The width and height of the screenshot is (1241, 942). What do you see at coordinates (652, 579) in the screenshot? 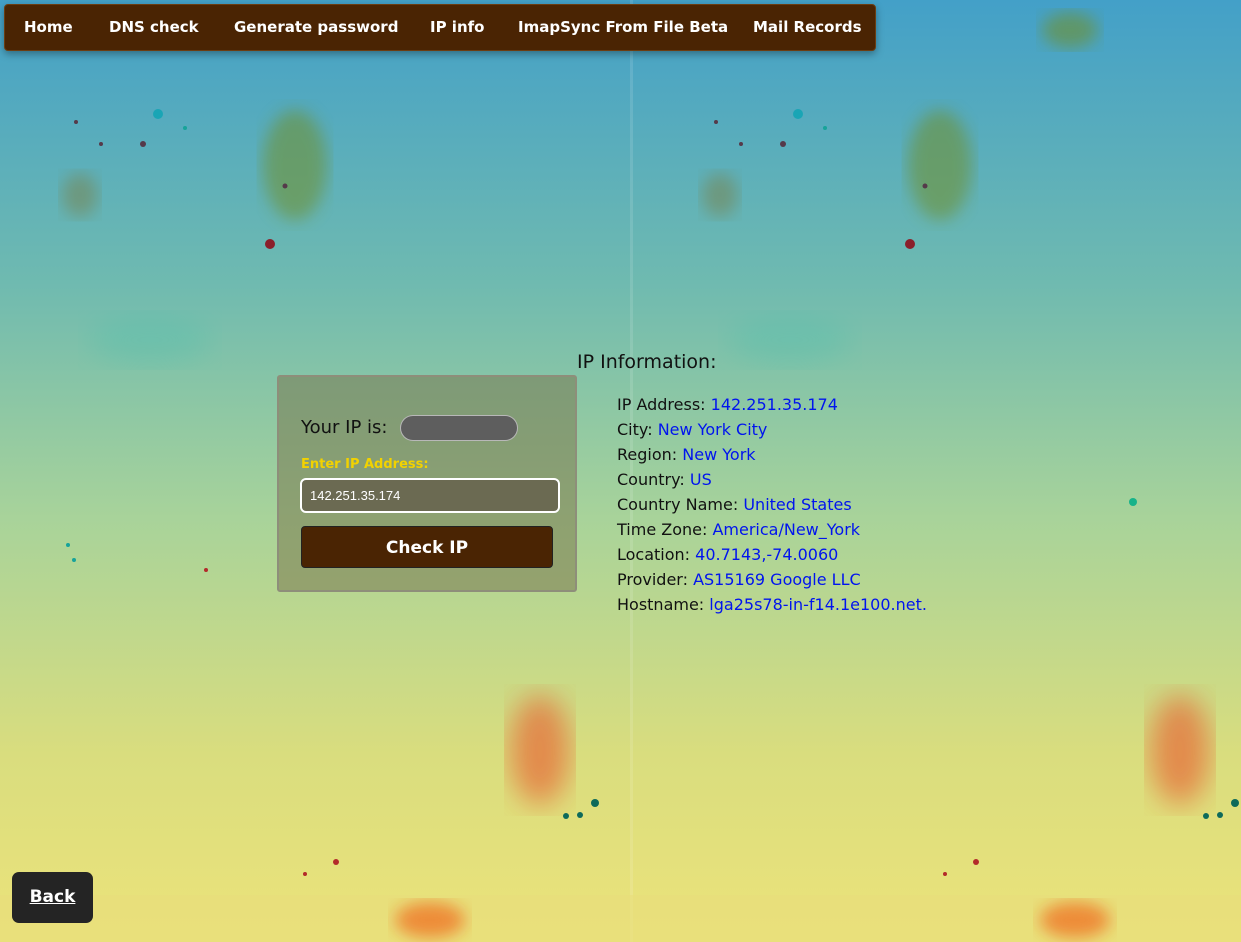
I see `info-label: Provider:` at bounding box center [652, 579].